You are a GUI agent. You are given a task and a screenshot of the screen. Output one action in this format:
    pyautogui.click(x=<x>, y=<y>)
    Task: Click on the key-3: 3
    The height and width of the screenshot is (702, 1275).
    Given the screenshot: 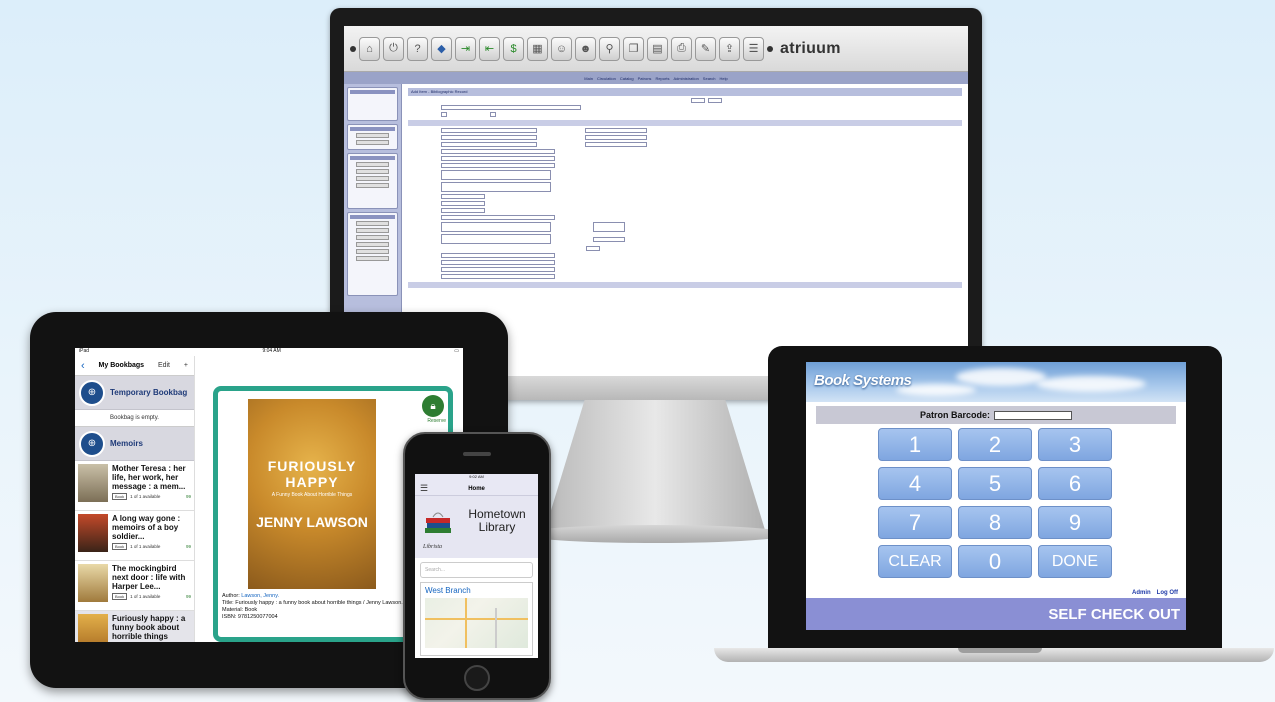 What is the action you would take?
    pyautogui.click(x=1075, y=444)
    